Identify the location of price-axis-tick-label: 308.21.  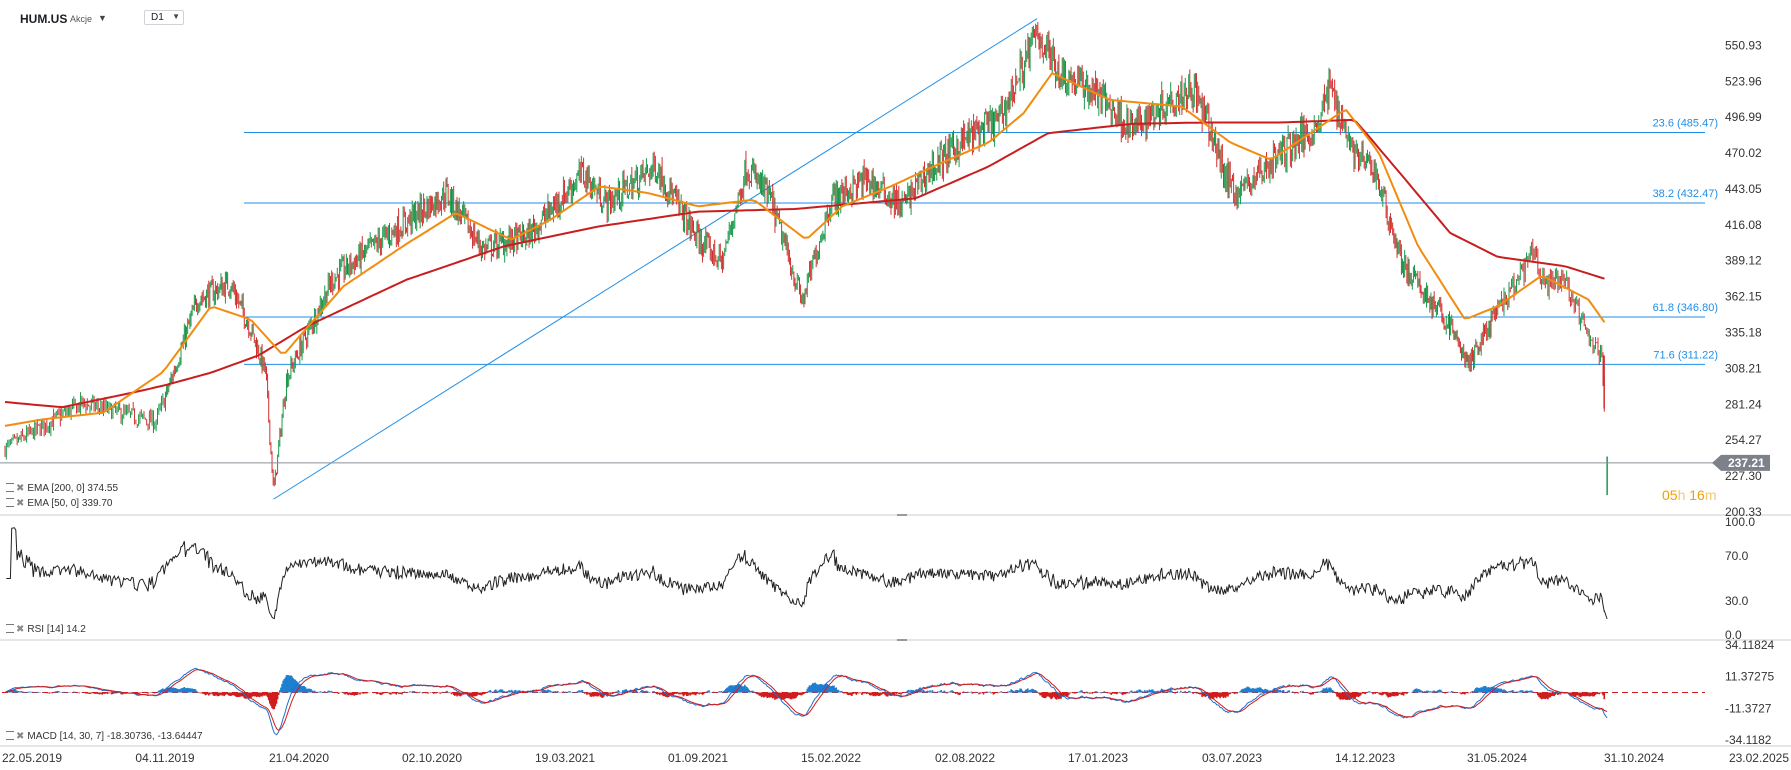
(1743, 368).